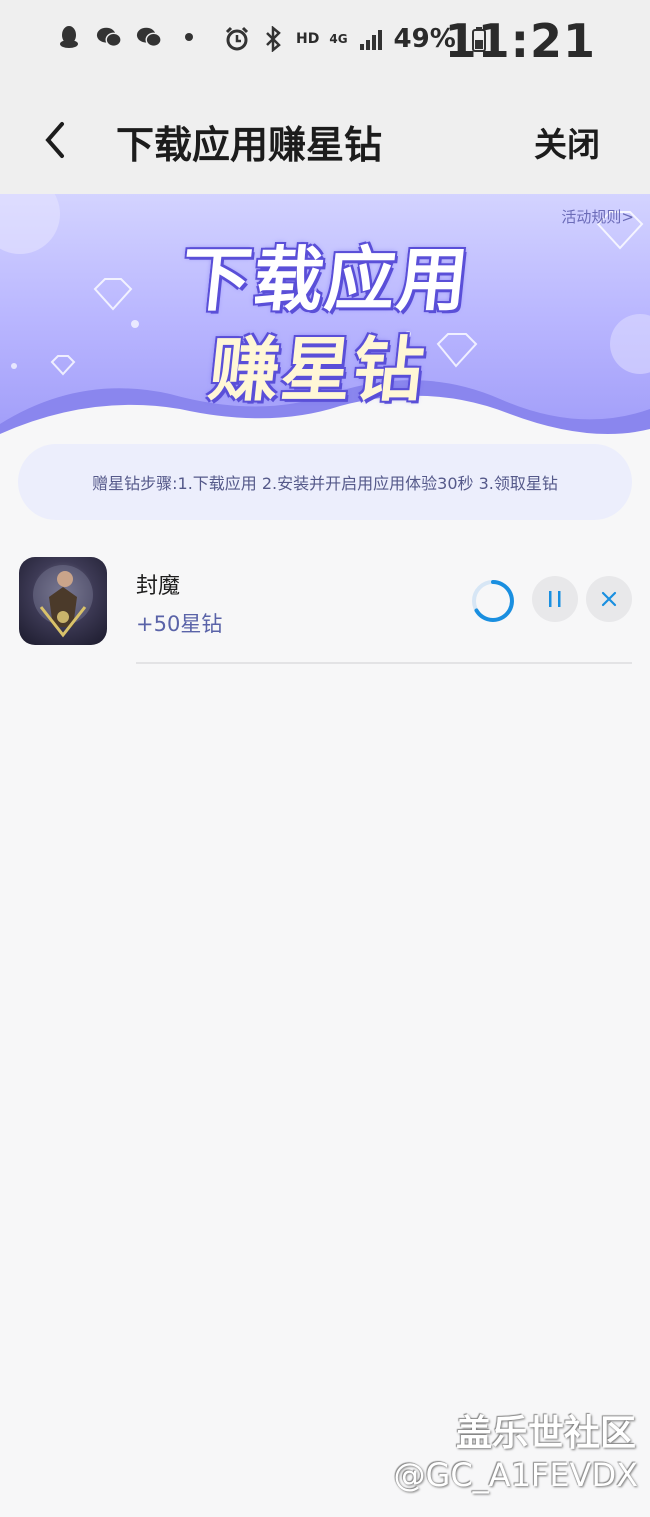  I want to click on top-app-bar: 下载应用赚星钻 关闭, so click(325, 140).